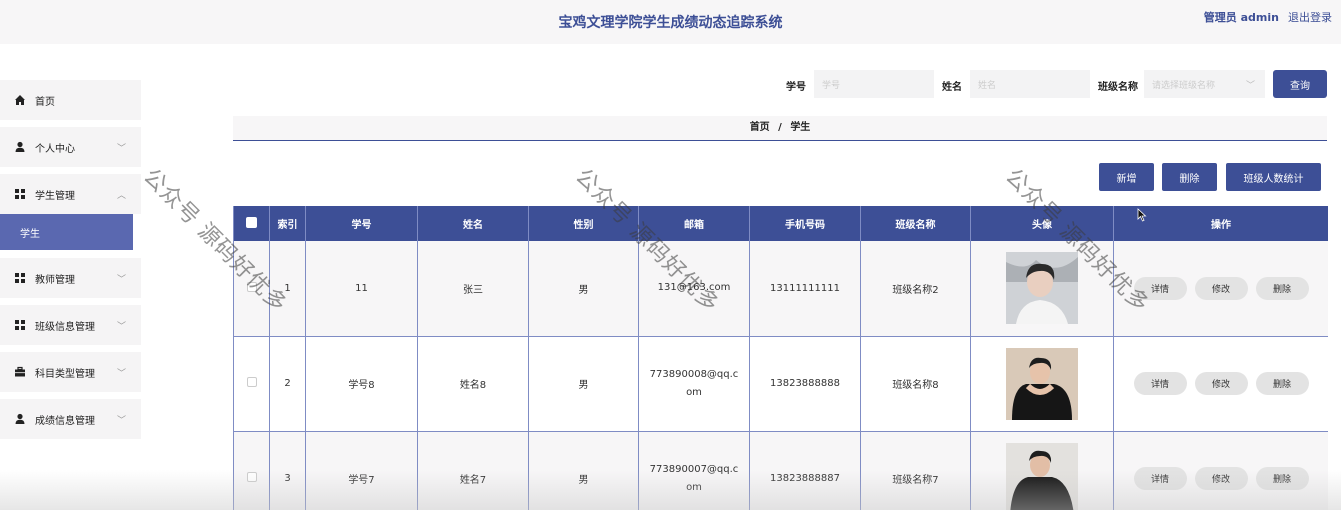 This screenshot has width=1341, height=510. Describe the element at coordinates (915, 223) in the screenshot. I see `column-header: 班级名称` at that location.